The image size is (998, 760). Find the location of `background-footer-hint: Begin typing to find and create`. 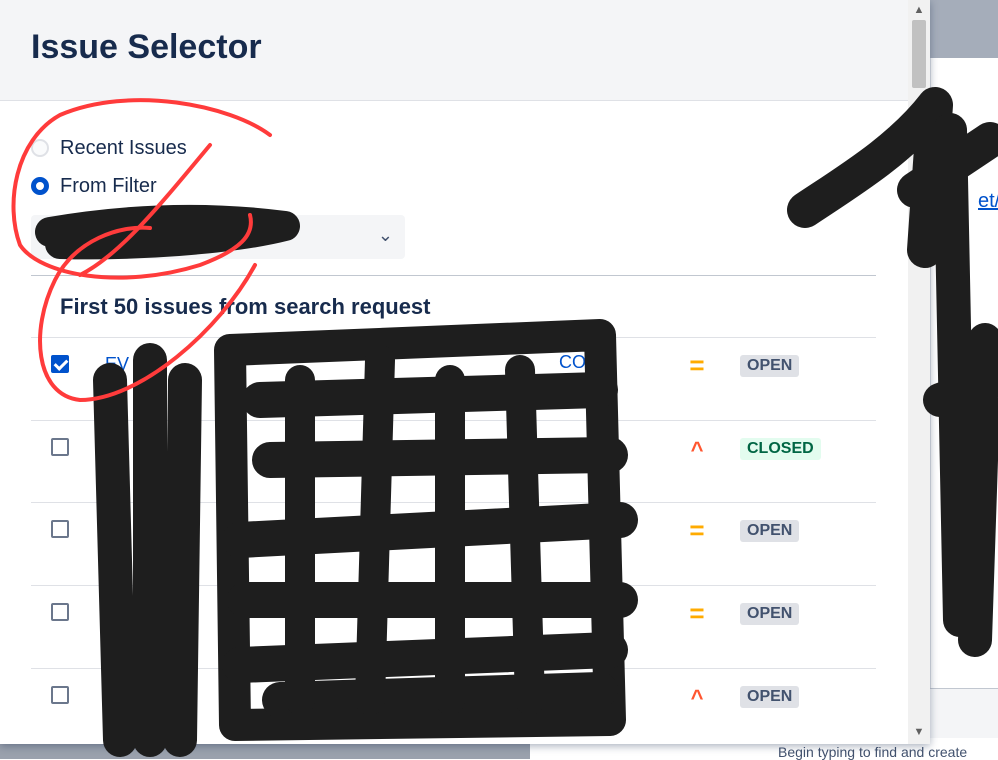

background-footer-hint: Begin typing to find and create is located at coordinates (873, 752).